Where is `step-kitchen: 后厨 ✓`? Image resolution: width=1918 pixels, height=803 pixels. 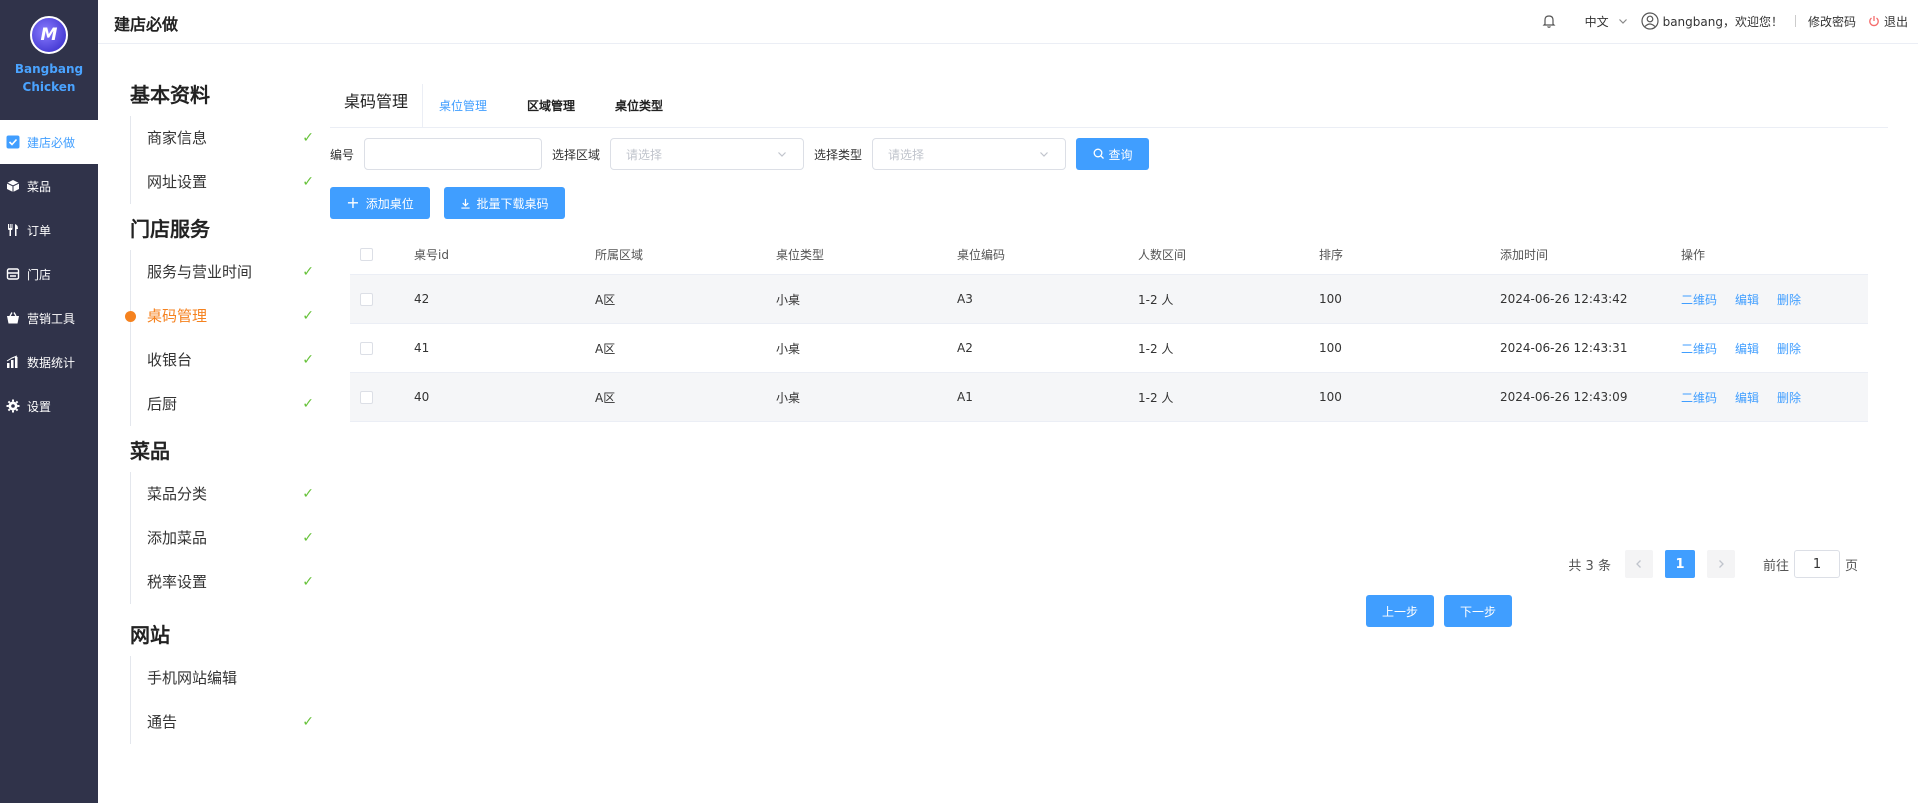
step-kitchen: 后厨 ✓ is located at coordinates (225, 404).